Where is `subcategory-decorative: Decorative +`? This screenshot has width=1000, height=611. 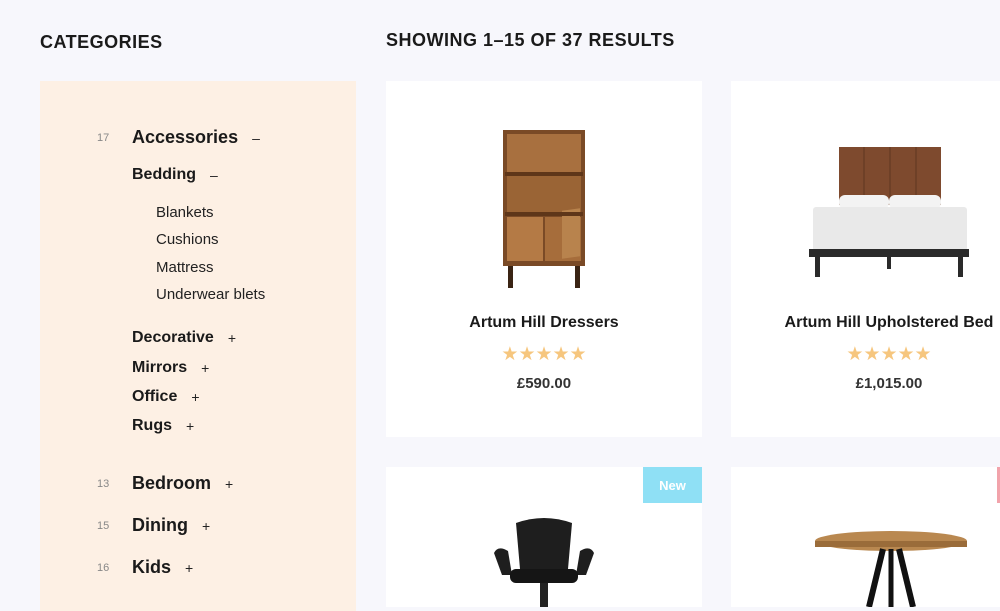 subcategory-decorative: Decorative + is located at coordinates (184, 338).